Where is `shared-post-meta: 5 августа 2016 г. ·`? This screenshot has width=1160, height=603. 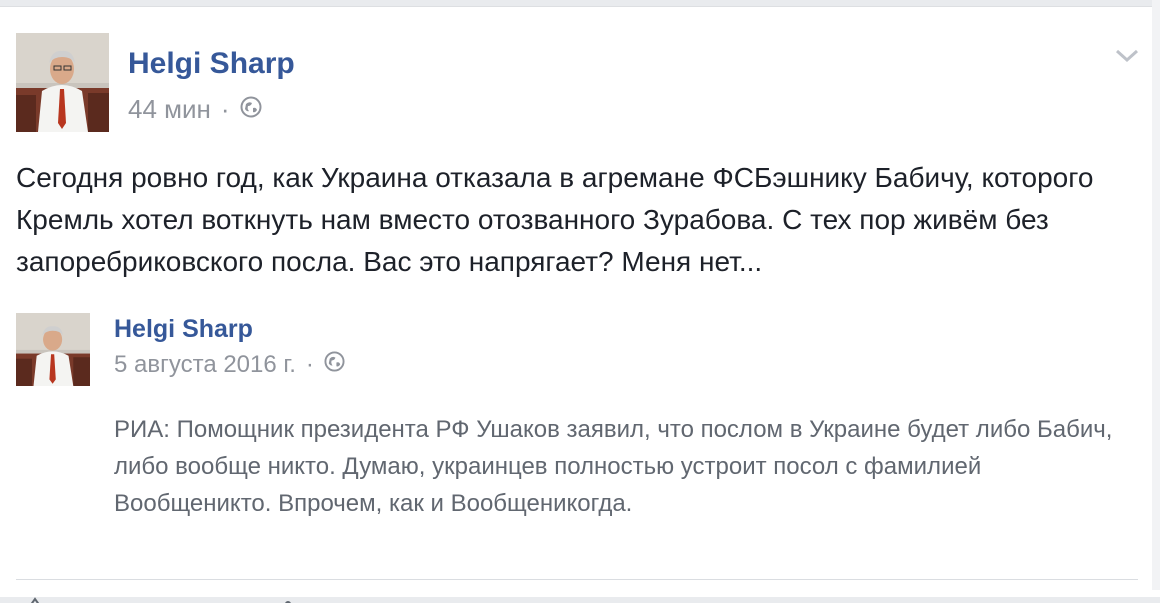
shared-post-meta: 5 августа 2016 г. · is located at coordinates (229, 365).